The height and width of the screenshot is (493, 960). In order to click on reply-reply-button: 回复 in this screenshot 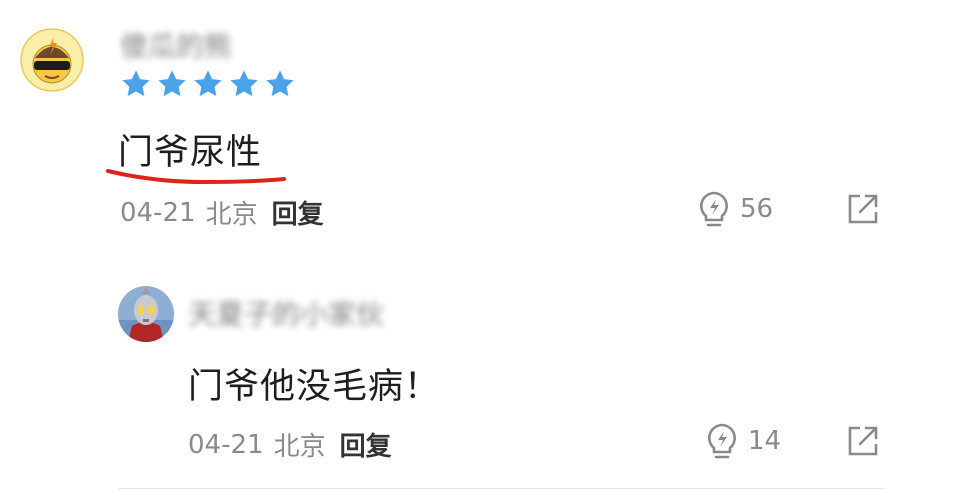, I will do `click(366, 444)`.